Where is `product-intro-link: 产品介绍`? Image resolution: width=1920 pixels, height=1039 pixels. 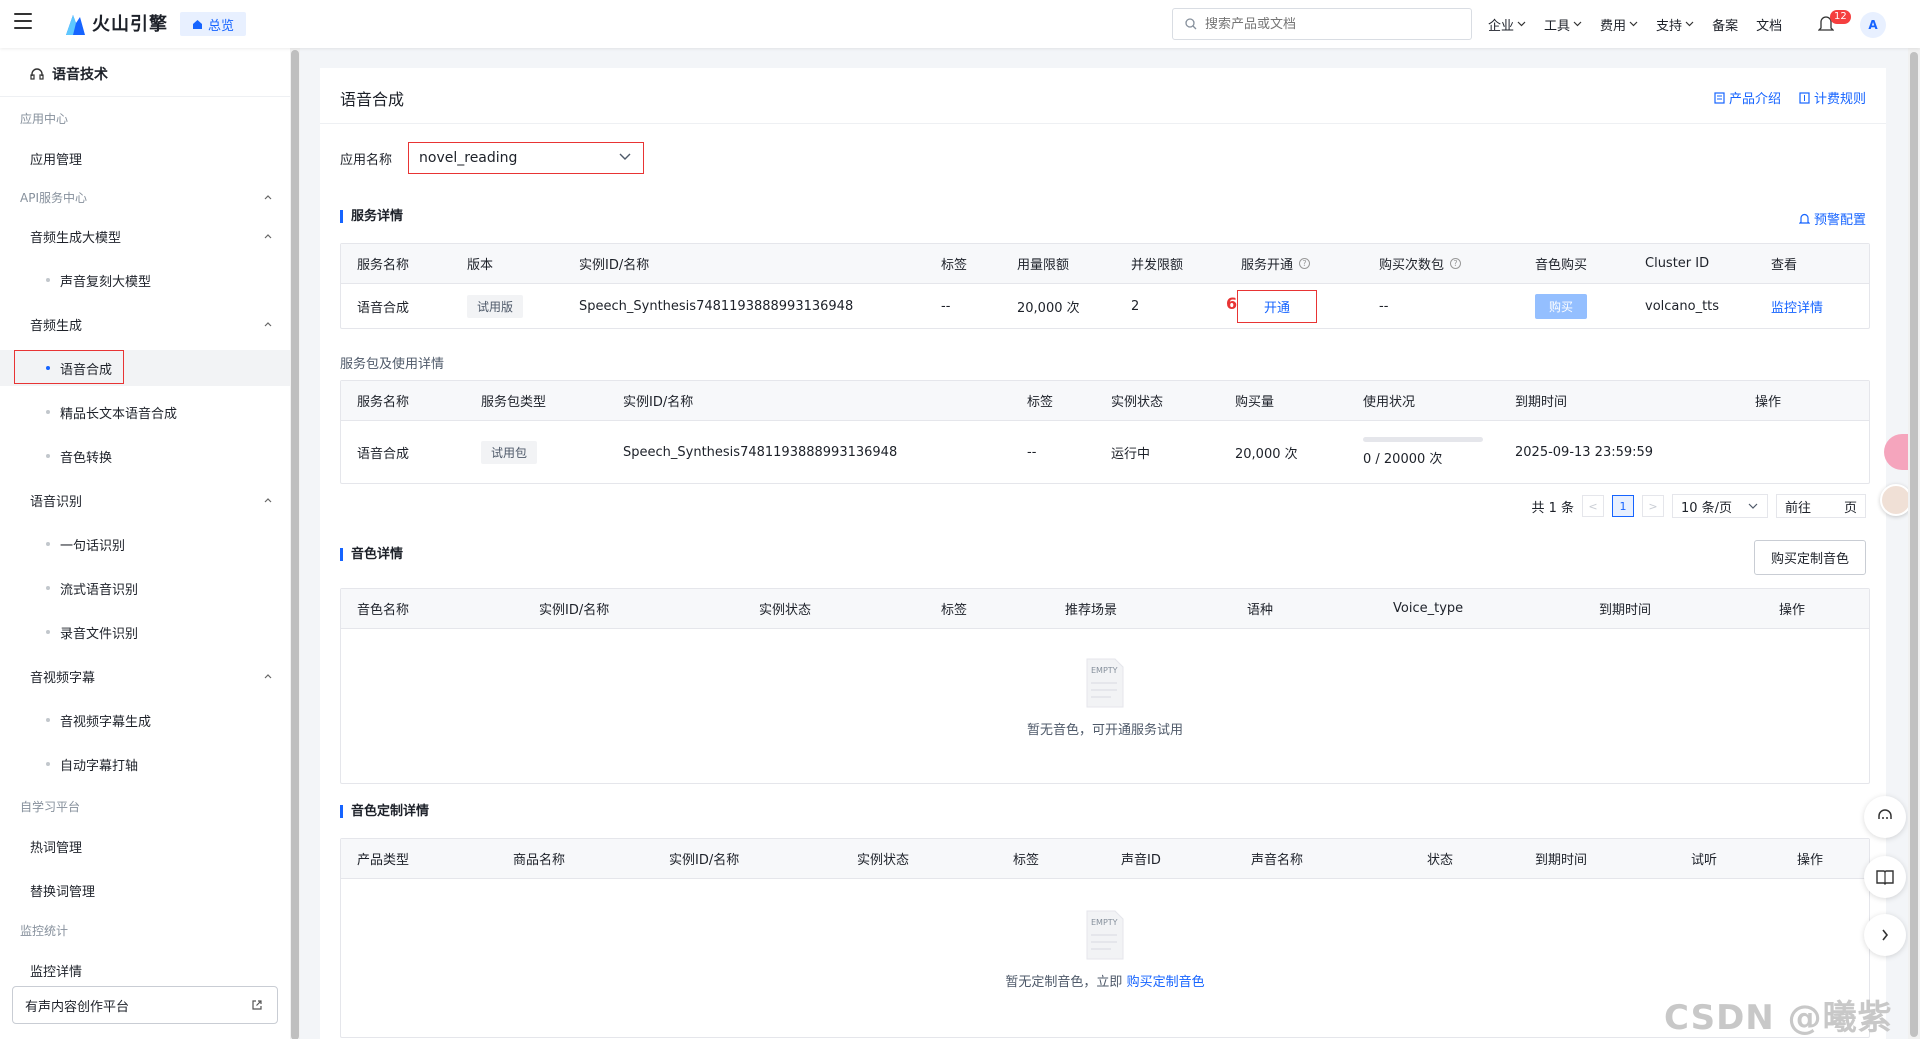 product-intro-link: 产品介绍 is located at coordinates (1747, 97).